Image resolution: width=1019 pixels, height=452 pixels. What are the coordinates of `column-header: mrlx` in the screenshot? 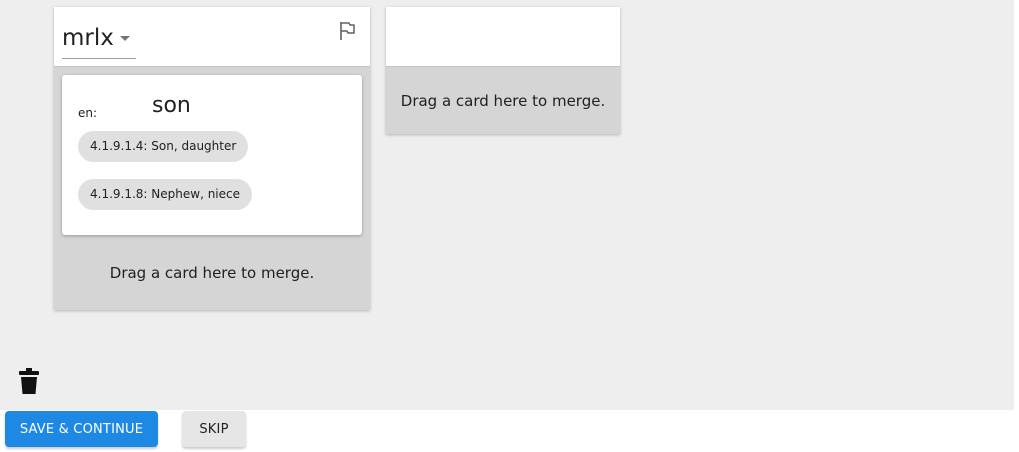 It's located at (212, 37).